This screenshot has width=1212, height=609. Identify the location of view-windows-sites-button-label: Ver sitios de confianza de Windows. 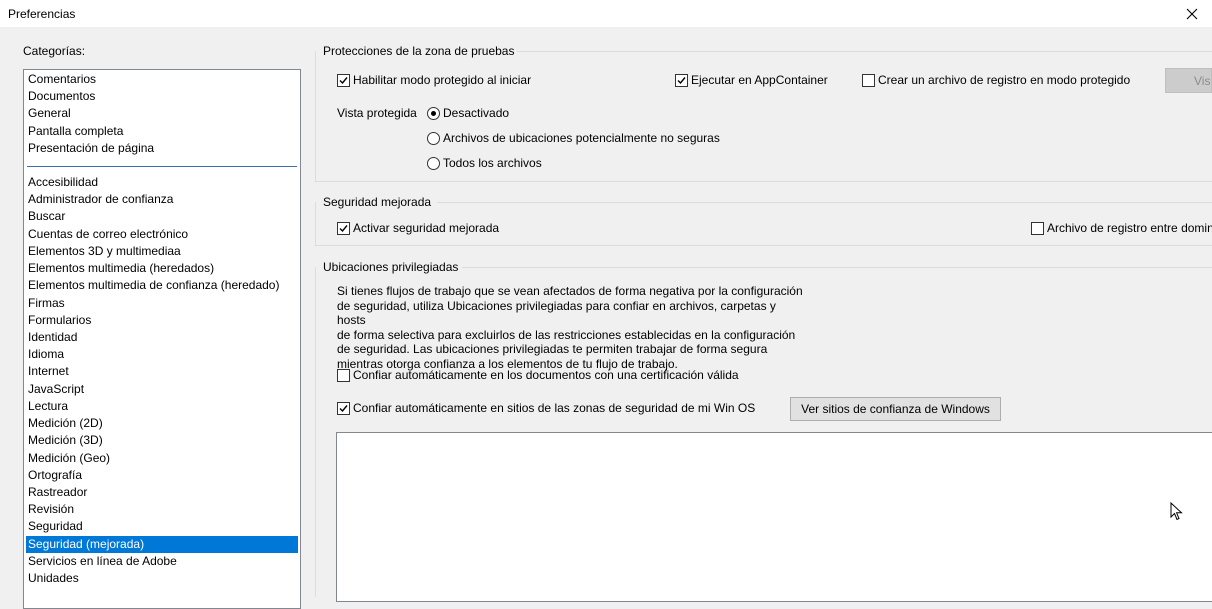
(895, 409).